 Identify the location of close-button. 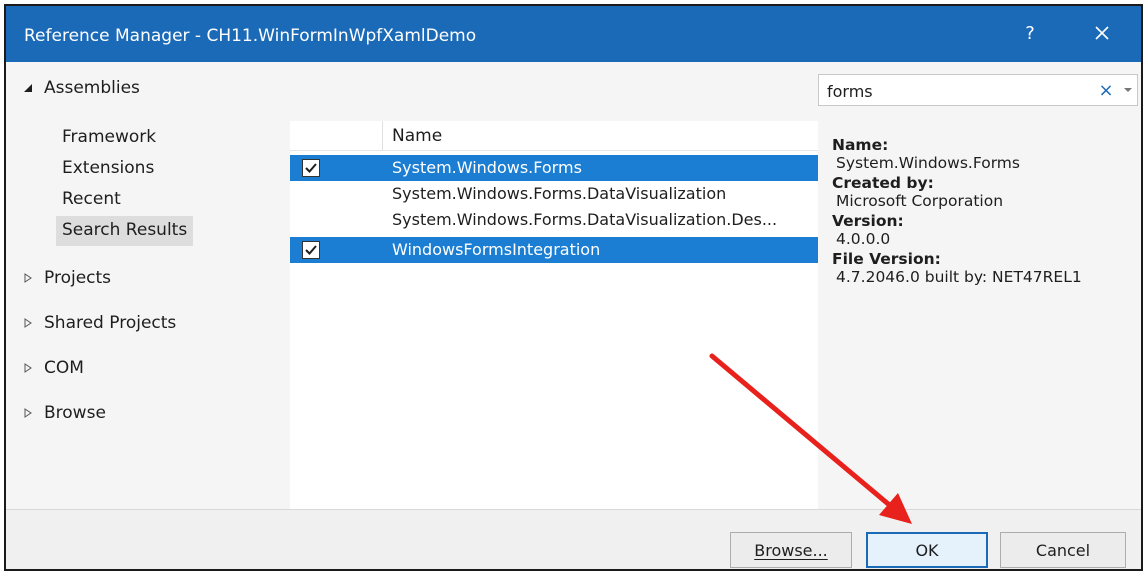
(1102, 33).